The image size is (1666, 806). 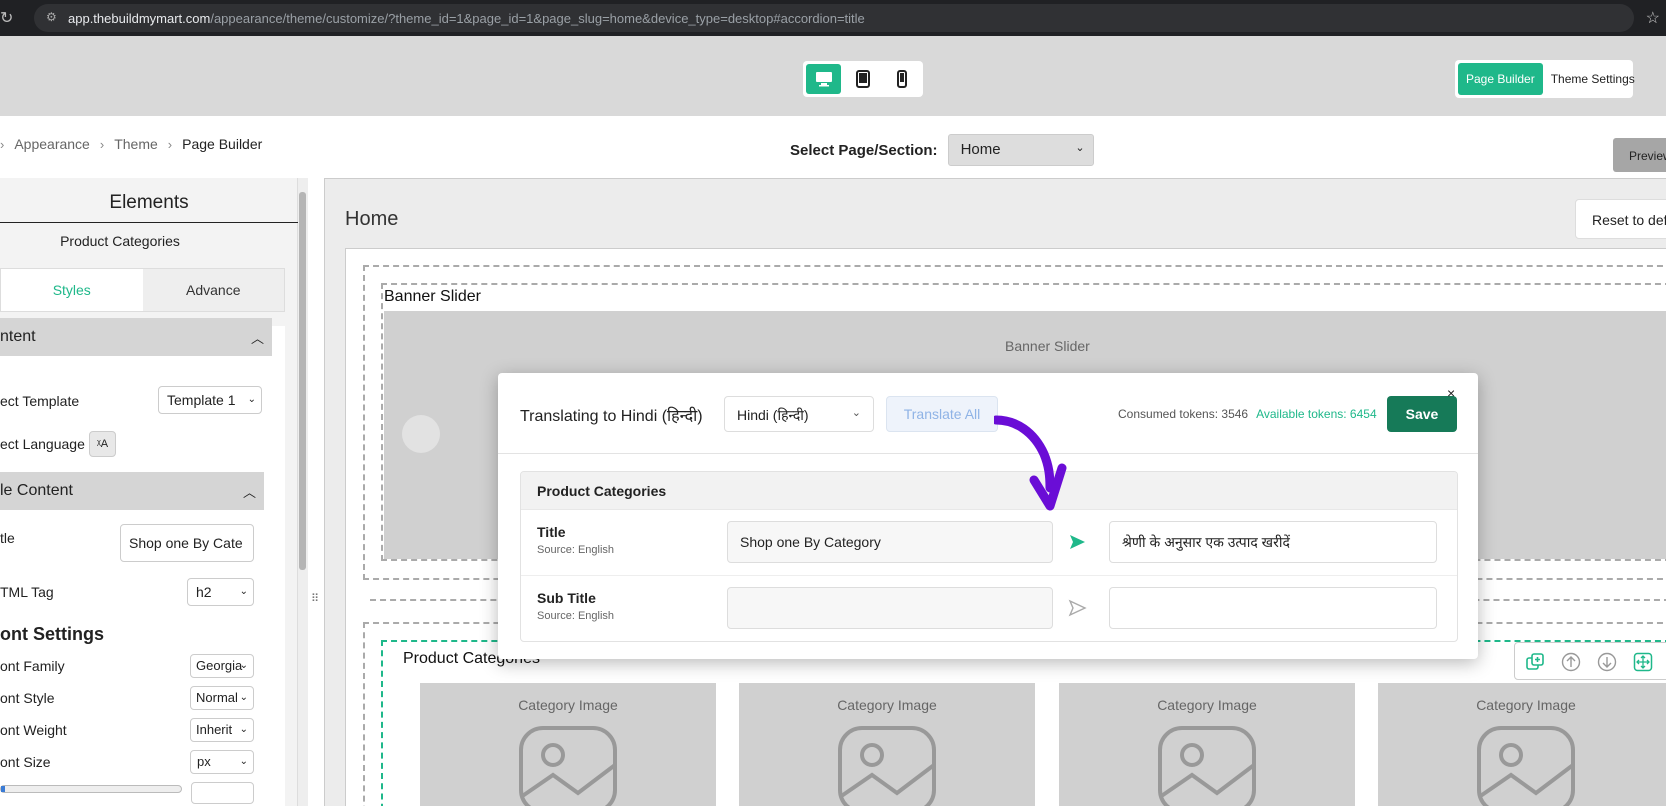 I want to click on template-select: Template 1 ⌄, so click(x=210, y=400).